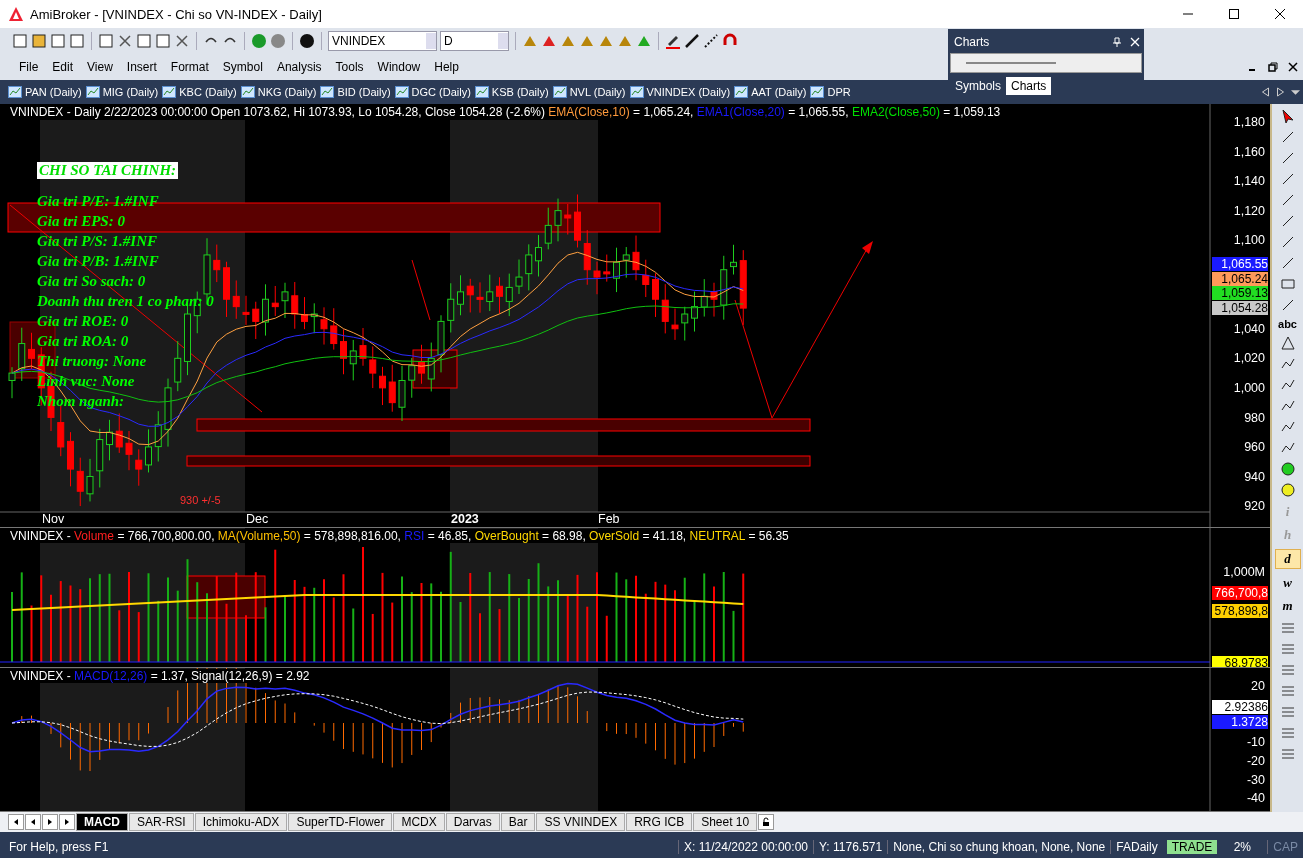 The height and width of the screenshot is (858, 1303). Describe the element at coordinates (141, 67) in the screenshot. I see `menu-item: Insert` at that location.